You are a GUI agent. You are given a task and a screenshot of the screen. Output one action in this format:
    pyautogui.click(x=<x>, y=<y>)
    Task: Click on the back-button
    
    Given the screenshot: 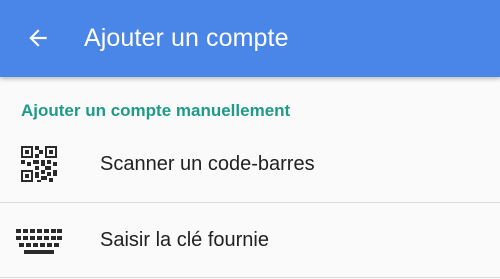 What is the action you would take?
    pyautogui.click(x=38, y=38)
    